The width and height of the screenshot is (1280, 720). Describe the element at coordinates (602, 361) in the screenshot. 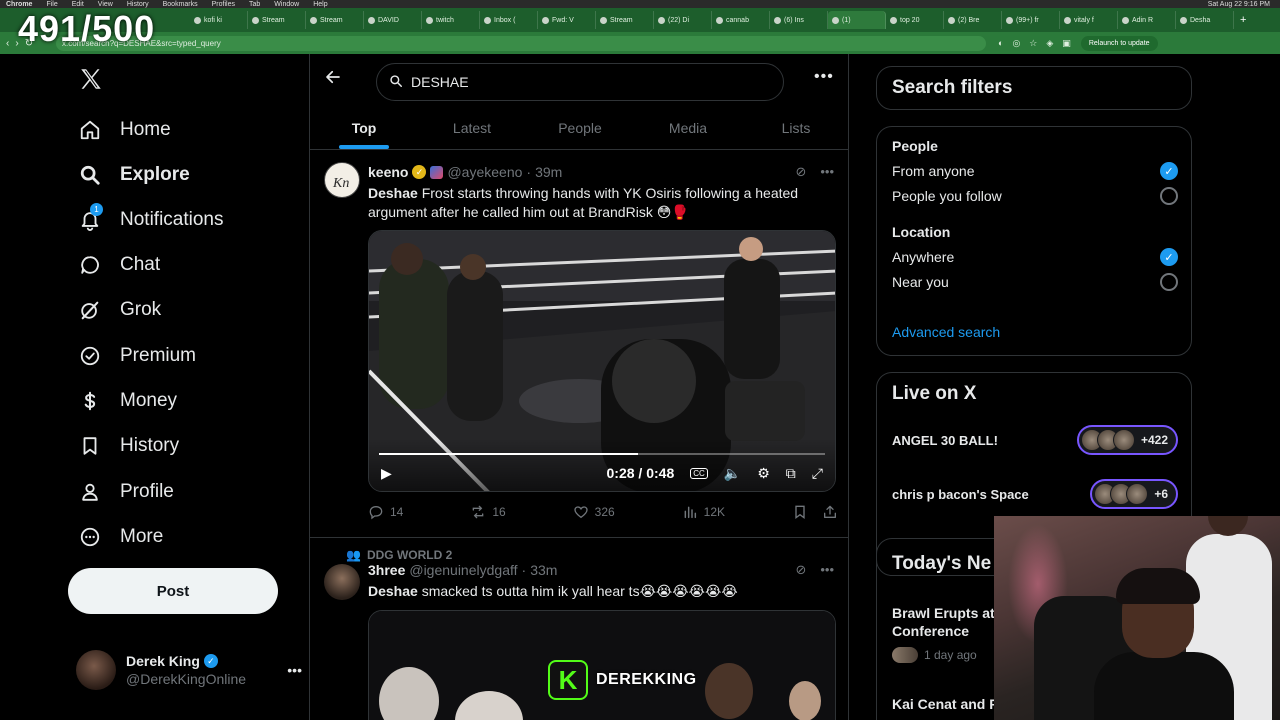

I see `tweet-video: ▶ 0:28 / 0:48 CC 🔈 ⚙ ⧉ ⤢` at that location.